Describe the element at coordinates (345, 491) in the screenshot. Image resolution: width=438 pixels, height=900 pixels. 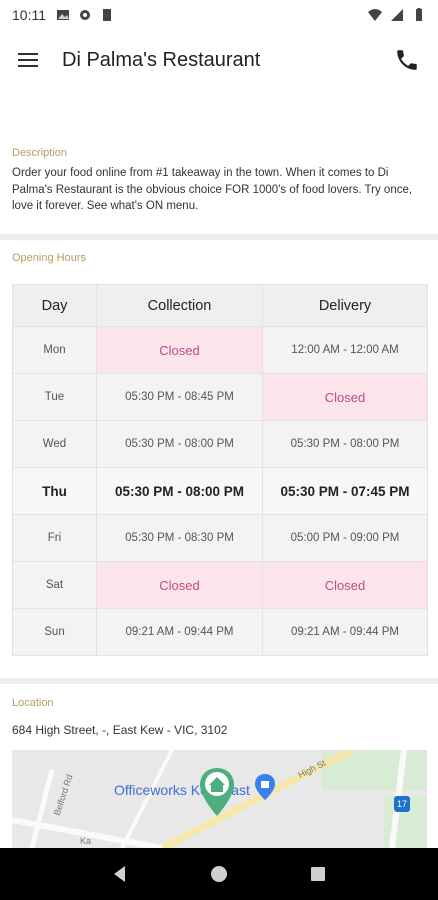
I see `delivery-cell: 05:30 PM - 07:45 PM` at that location.